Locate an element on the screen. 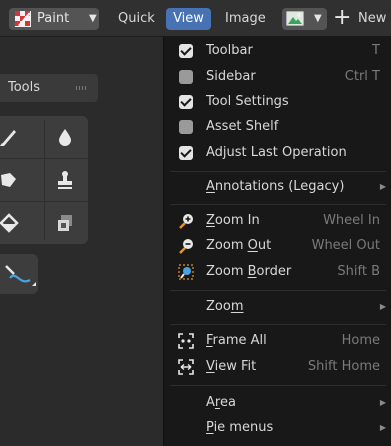 This screenshot has height=446, width=391. image-icon is located at coordinates (295, 18).